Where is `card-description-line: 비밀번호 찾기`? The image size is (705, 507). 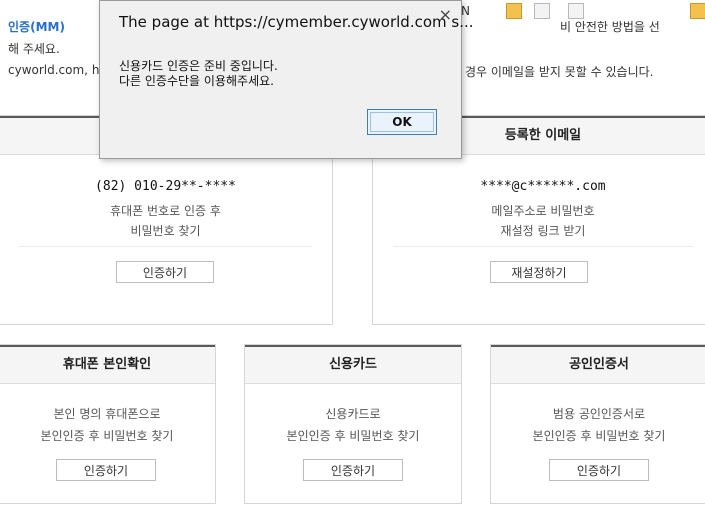 card-description-line: 비밀번호 찾기 is located at coordinates (165, 231).